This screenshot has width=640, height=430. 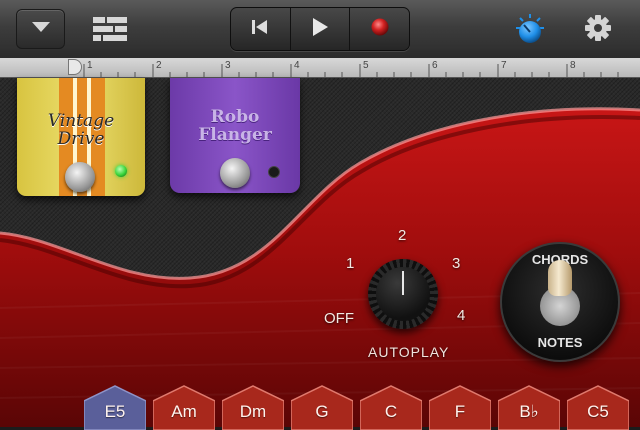 I want to click on record-icon, so click(x=380, y=29).